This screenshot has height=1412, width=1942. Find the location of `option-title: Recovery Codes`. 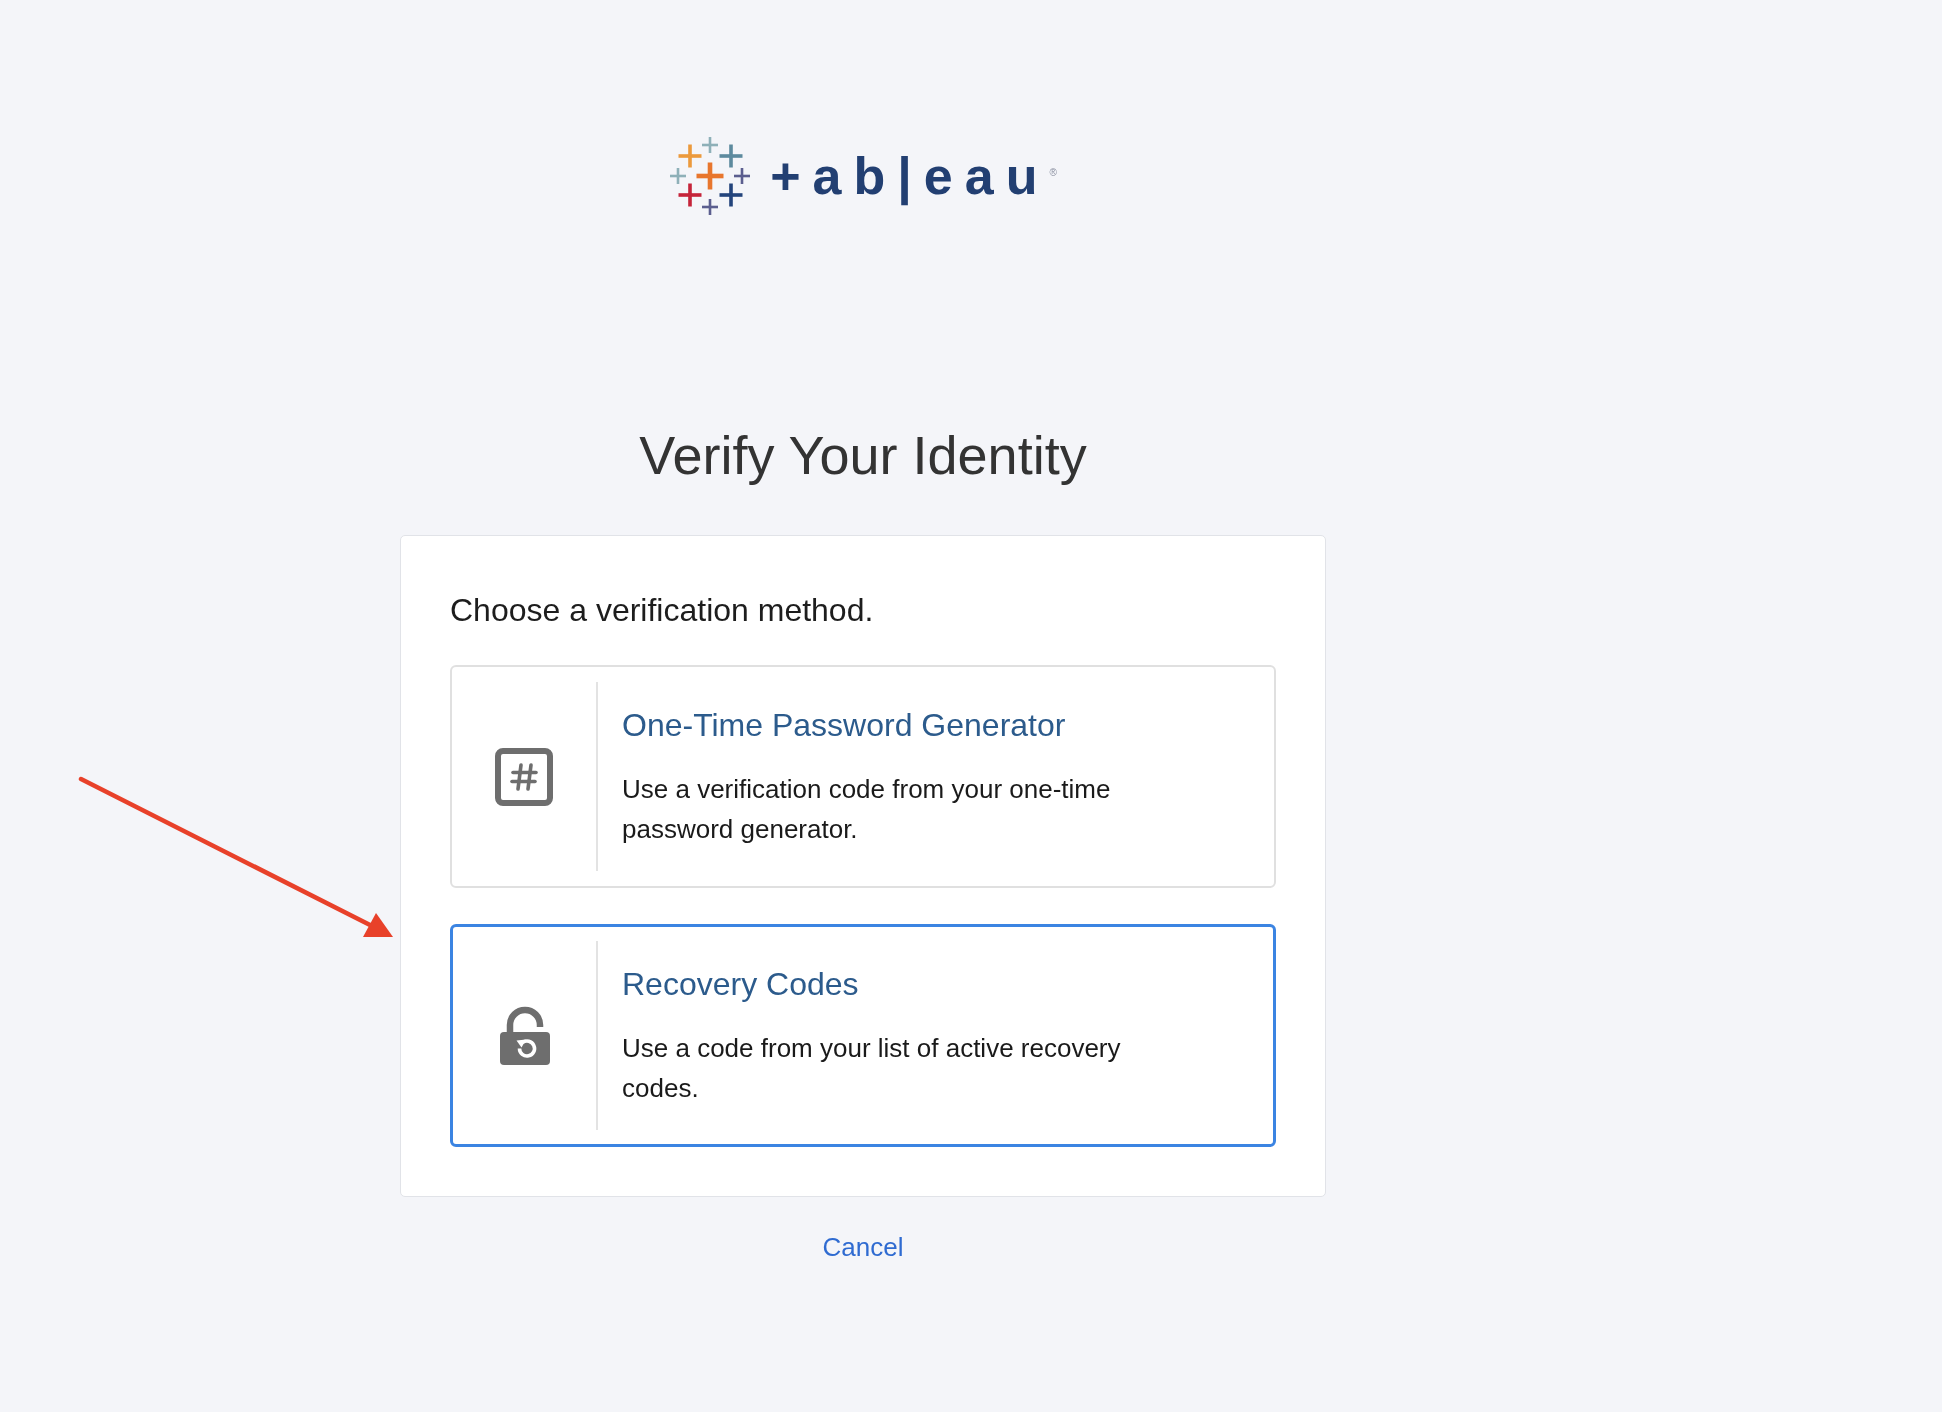

option-title: Recovery Codes is located at coordinates (741, 984).